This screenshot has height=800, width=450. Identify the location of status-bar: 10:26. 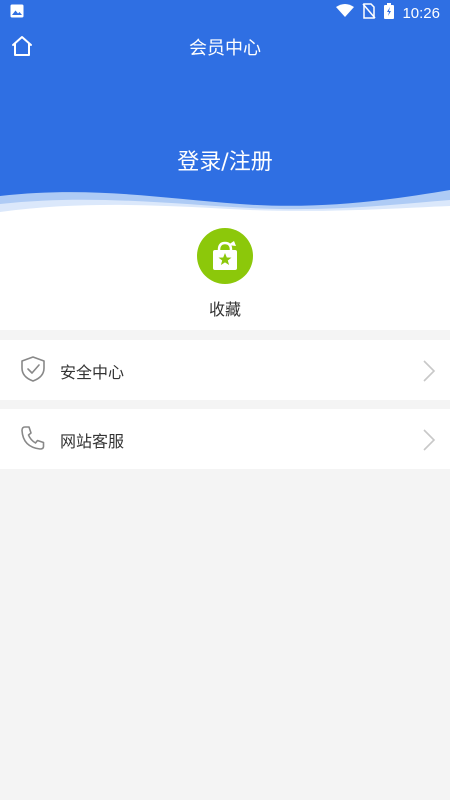
(225, 12).